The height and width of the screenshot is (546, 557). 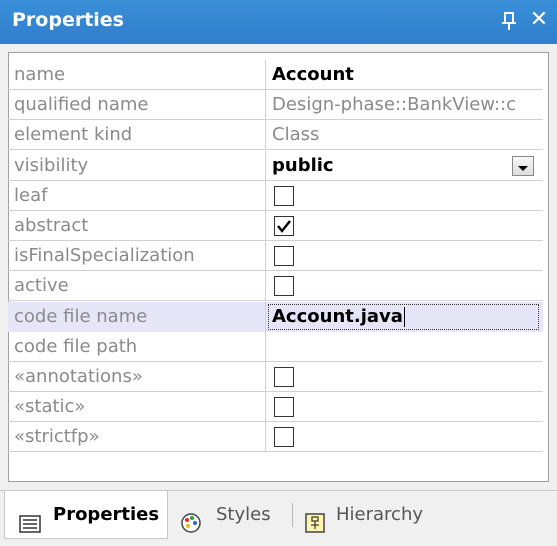 I want to click on property-row: code file path, so click(x=275, y=346).